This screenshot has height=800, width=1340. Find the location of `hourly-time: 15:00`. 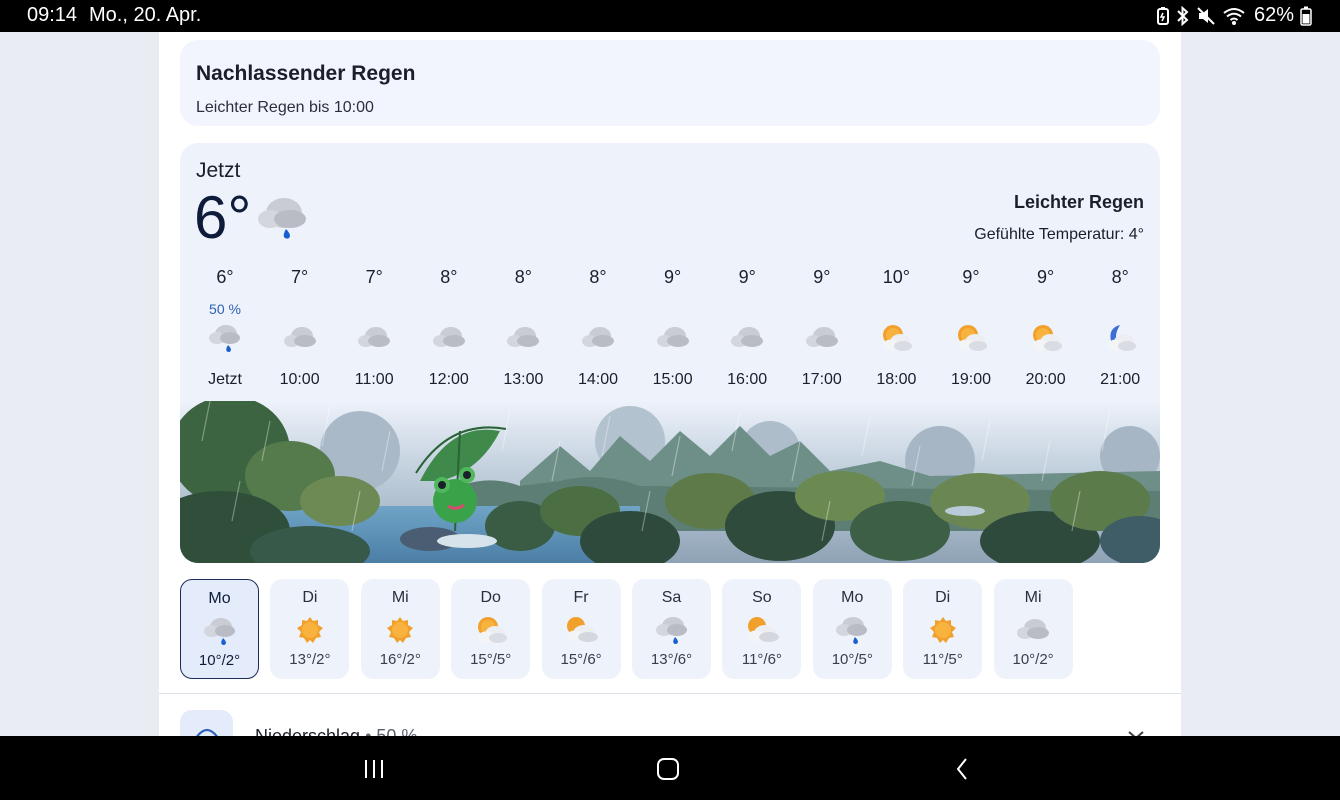

hourly-time: 15:00 is located at coordinates (672, 379).